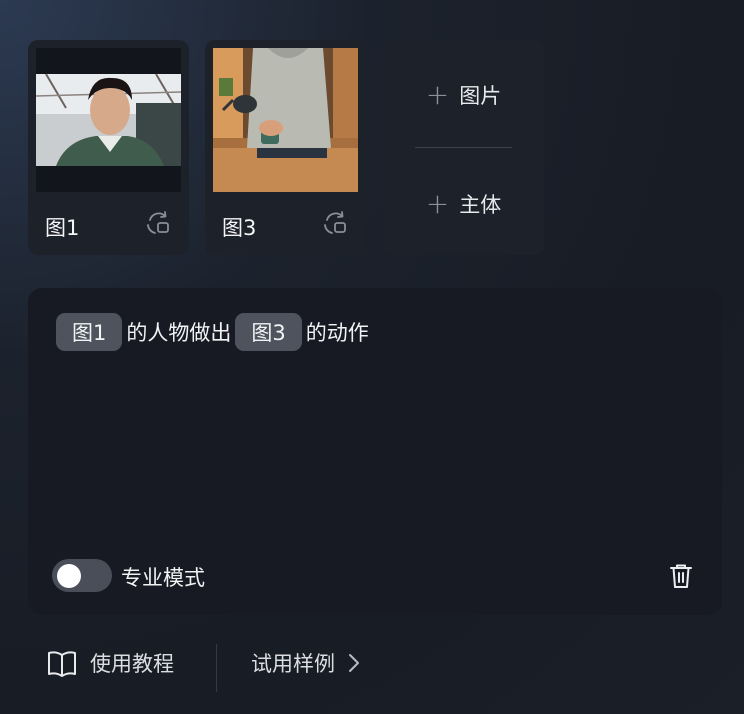 Image resolution: width=744 pixels, height=714 pixels. I want to click on tutorial-link: 使用教程, so click(110, 663).